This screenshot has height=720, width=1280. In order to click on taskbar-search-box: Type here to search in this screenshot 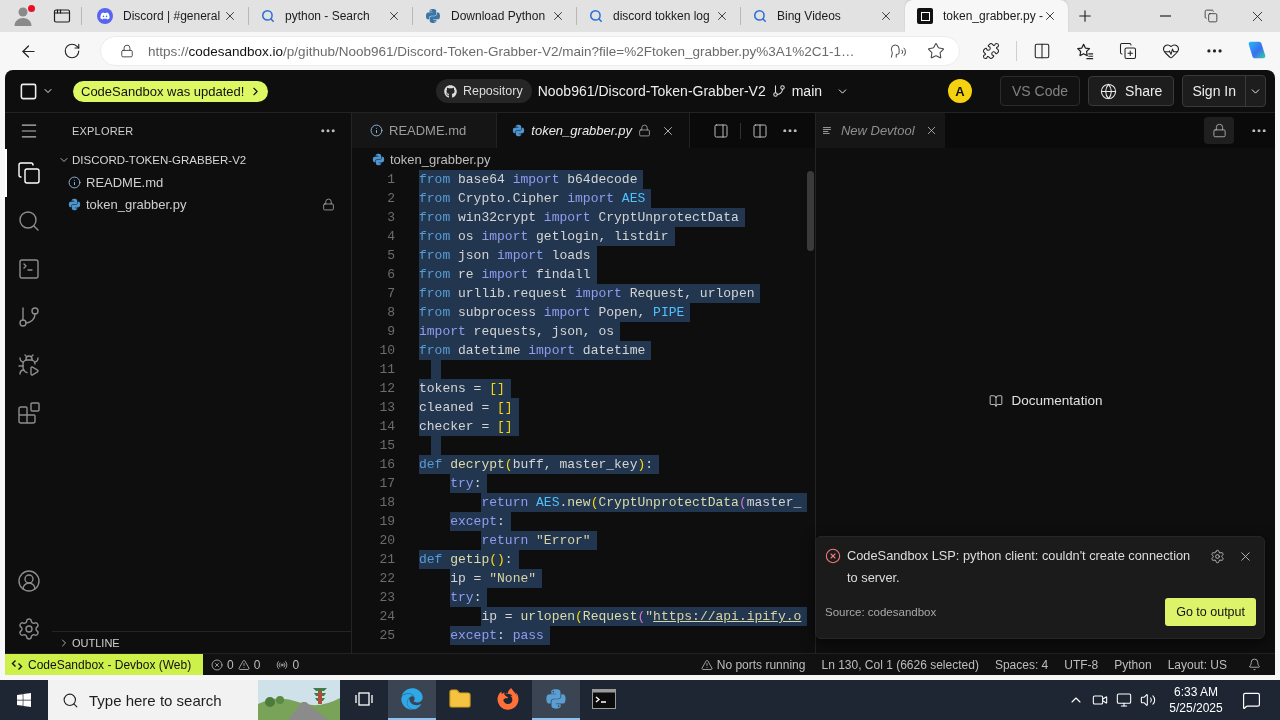, I will do `click(194, 700)`.